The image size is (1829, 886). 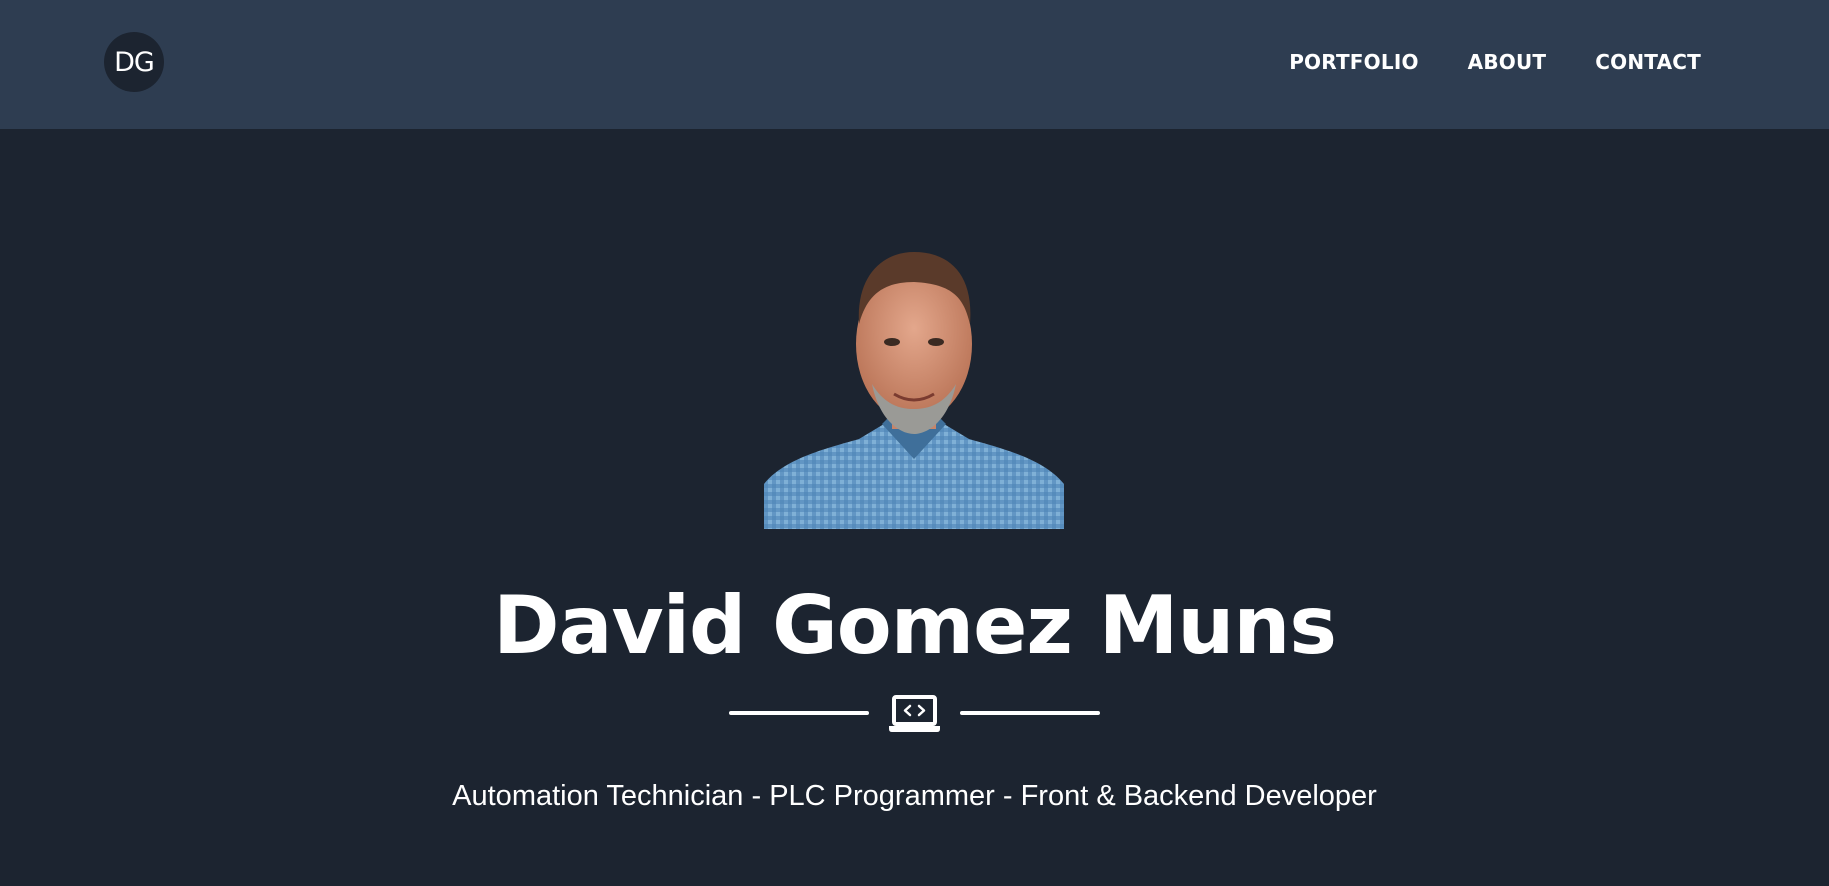 I want to click on laptop-code-icon, so click(x=914, y=713).